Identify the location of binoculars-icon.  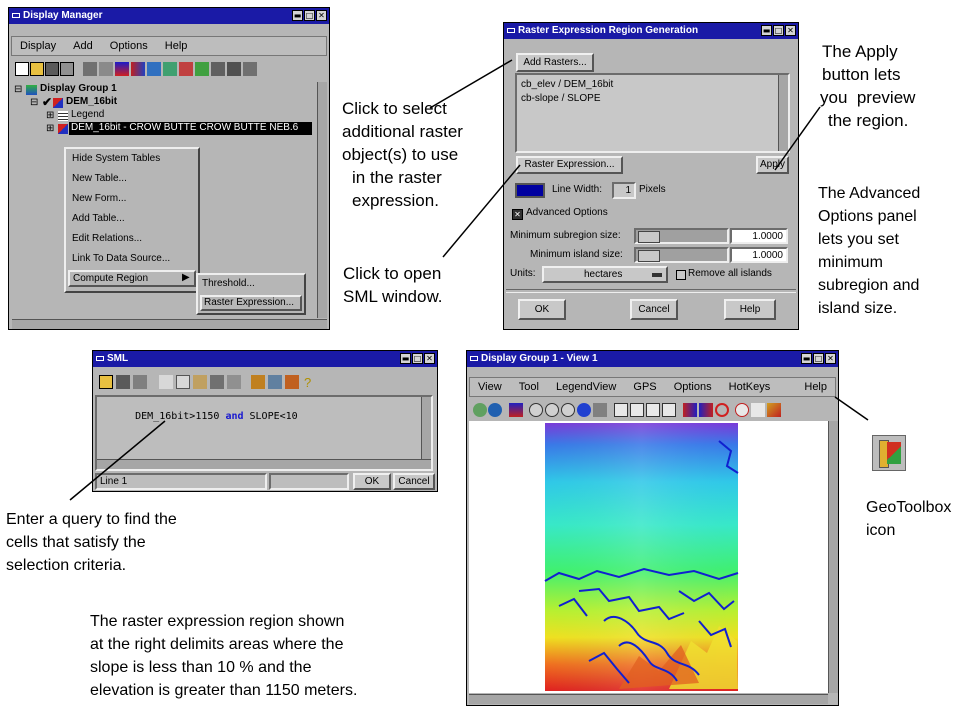
(106, 69).